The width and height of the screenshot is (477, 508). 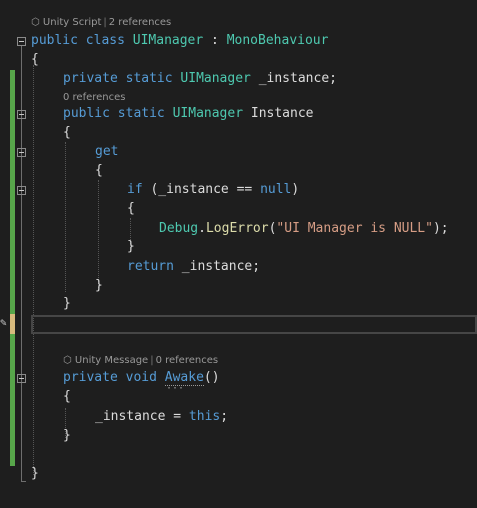 I want to click on current-line-highlight, so click(x=254, y=324).